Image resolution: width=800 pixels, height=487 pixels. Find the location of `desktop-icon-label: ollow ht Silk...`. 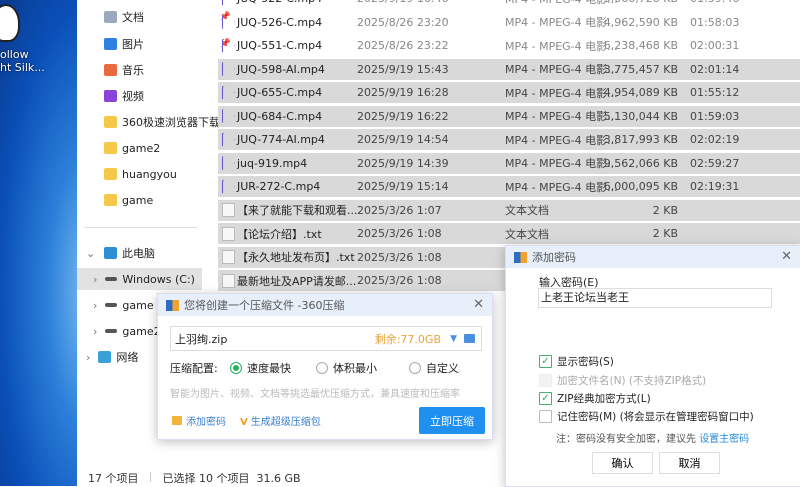

desktop-icon-label: ollow ht Silk... is located at coordinates (22, 61).